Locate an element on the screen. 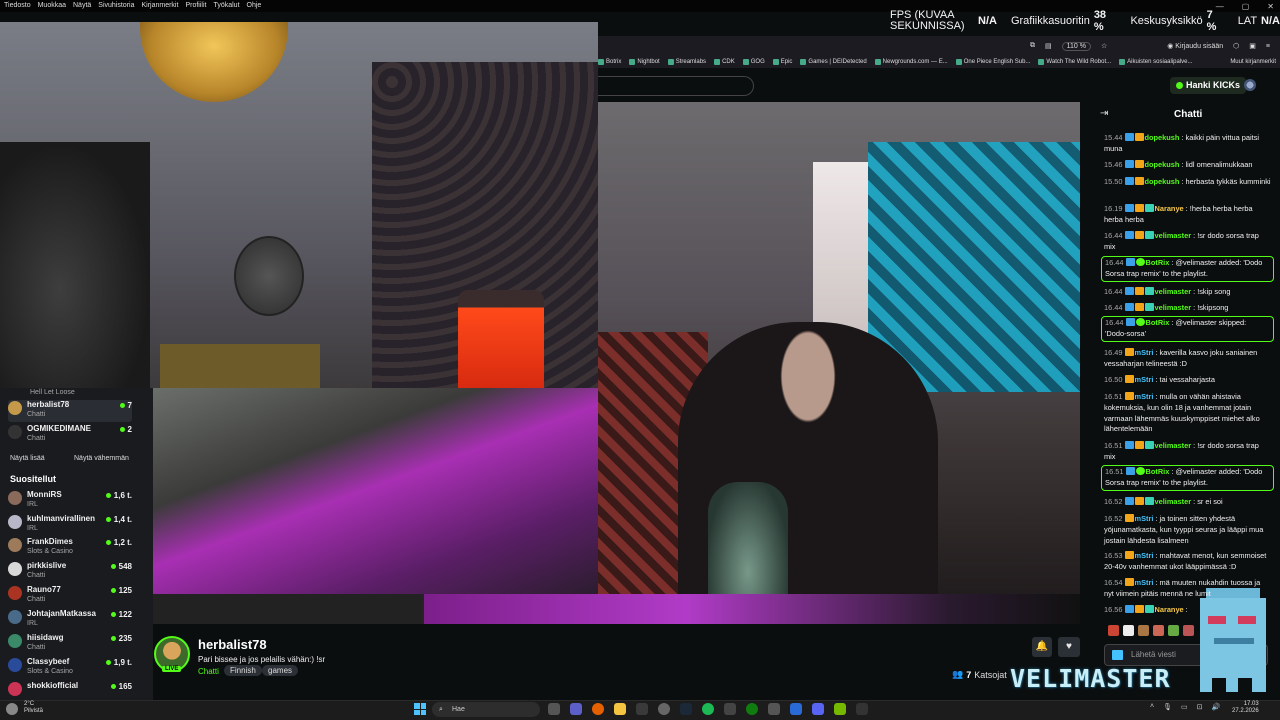 The image size is (1280, 720). sidebar-channel: kuhlmanvirallinen IRL 1,4 t. is located at coordinates (70, 525).